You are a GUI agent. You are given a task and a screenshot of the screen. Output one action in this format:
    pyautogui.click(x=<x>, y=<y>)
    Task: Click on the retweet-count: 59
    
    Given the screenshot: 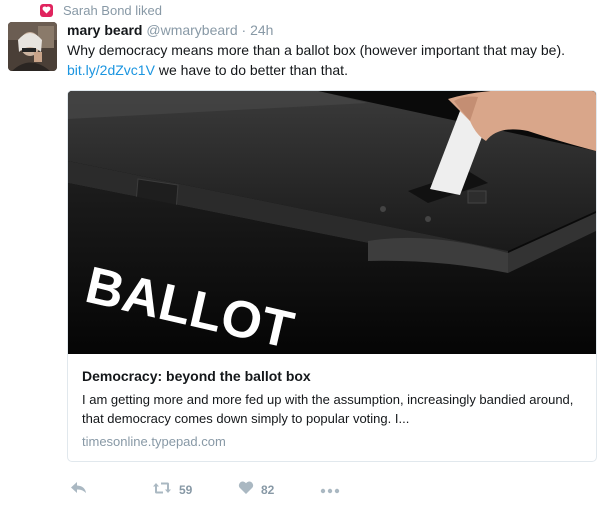 What is the action you would take?
    pyautogui.click(x=186, y=490)
    